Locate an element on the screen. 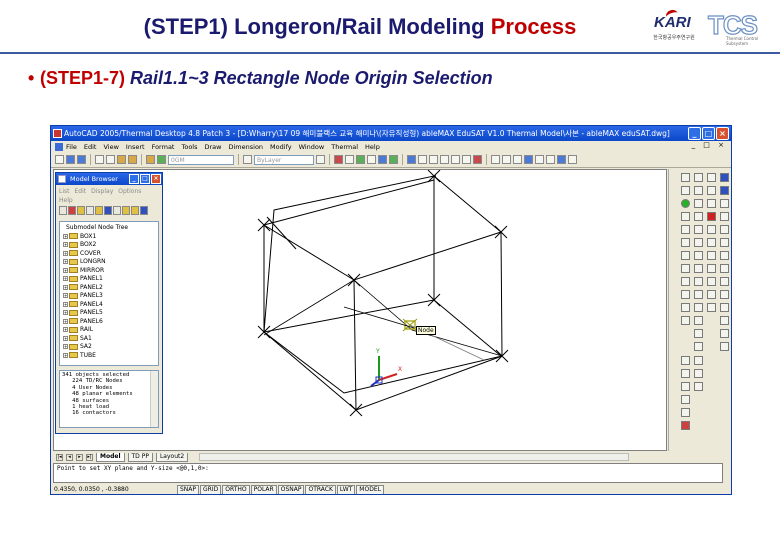 This screenshot has height=540, width=780. tab-model: Model is located at coordinates (110, 457).